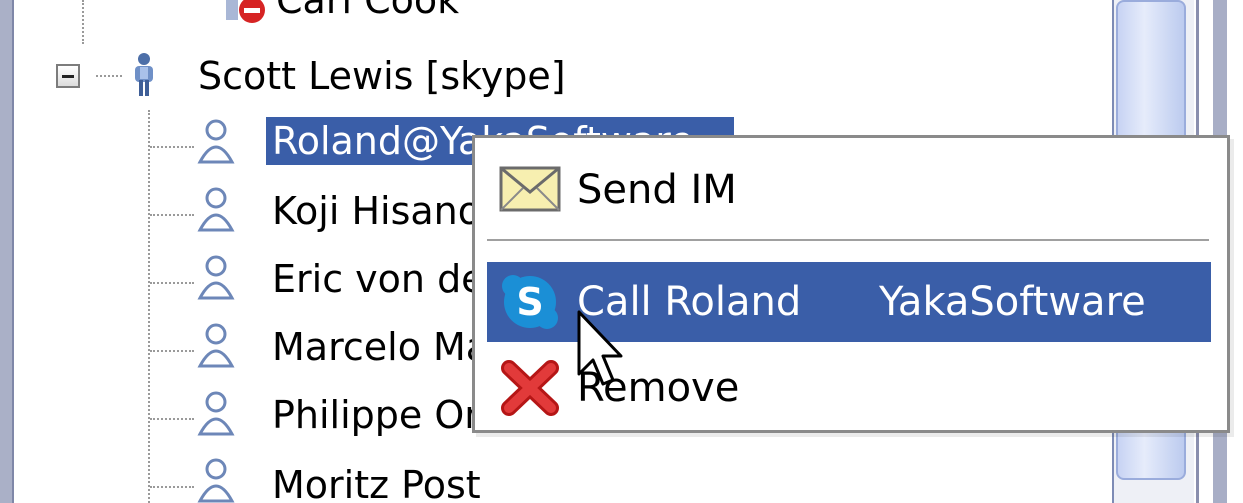  I want to click on contact-row: Koji Hisano, so click(376, 211).